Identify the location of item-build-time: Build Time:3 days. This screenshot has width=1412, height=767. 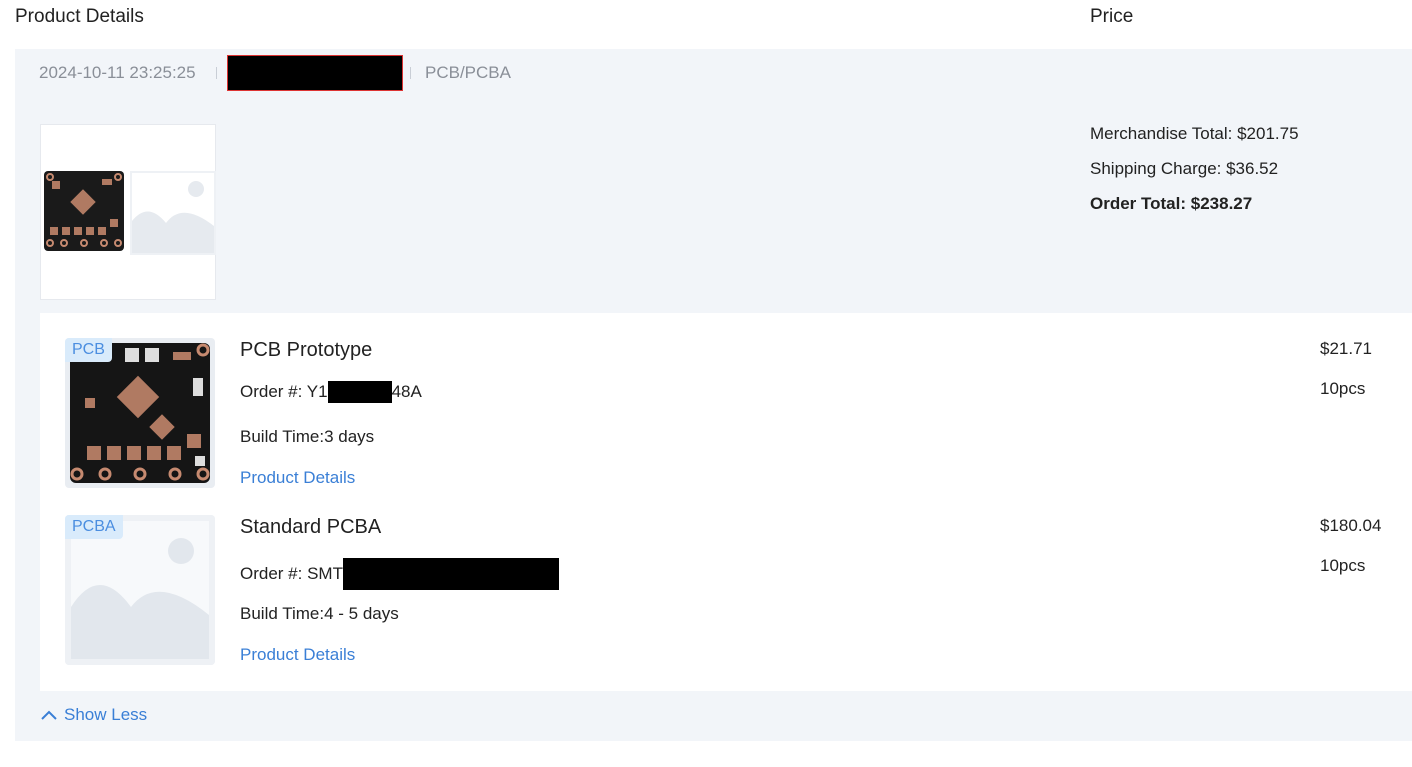
(307, 436).